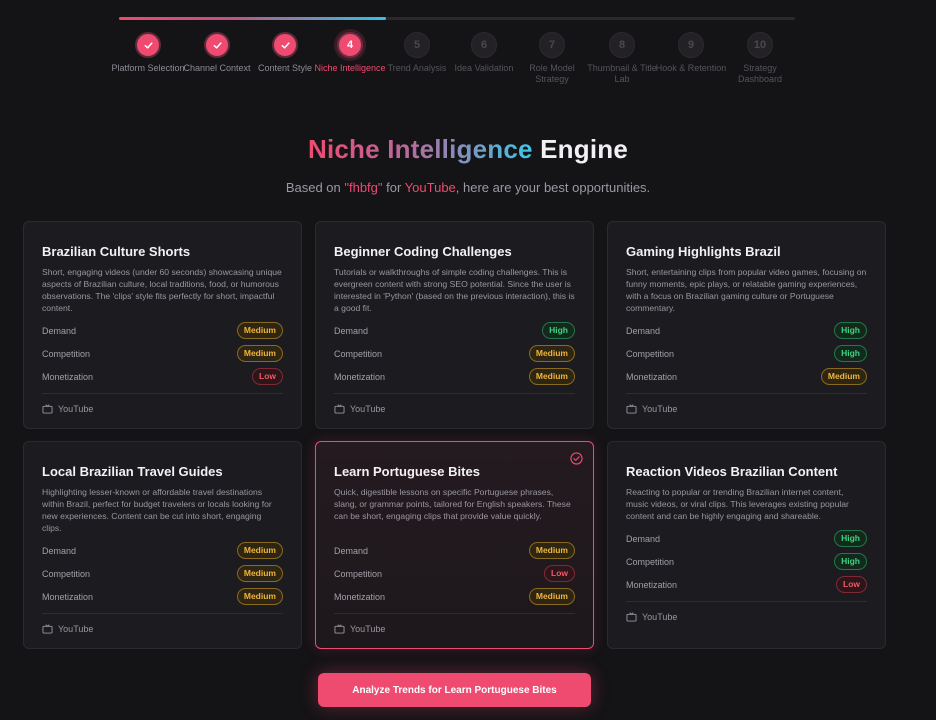 The height and width of the screenshot is (720, 936). Describe the element at coordinates (622, 58) in the screenshot. I see `step-8: 8 Thumbnail & Title Lab` at that location.